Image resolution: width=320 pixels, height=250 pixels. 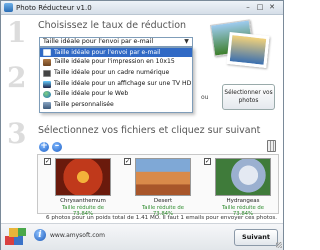 What do you see at coordinates (260, 7) in the screenshot?
I see `maximize-button: □` at bounding box center [260, 7].